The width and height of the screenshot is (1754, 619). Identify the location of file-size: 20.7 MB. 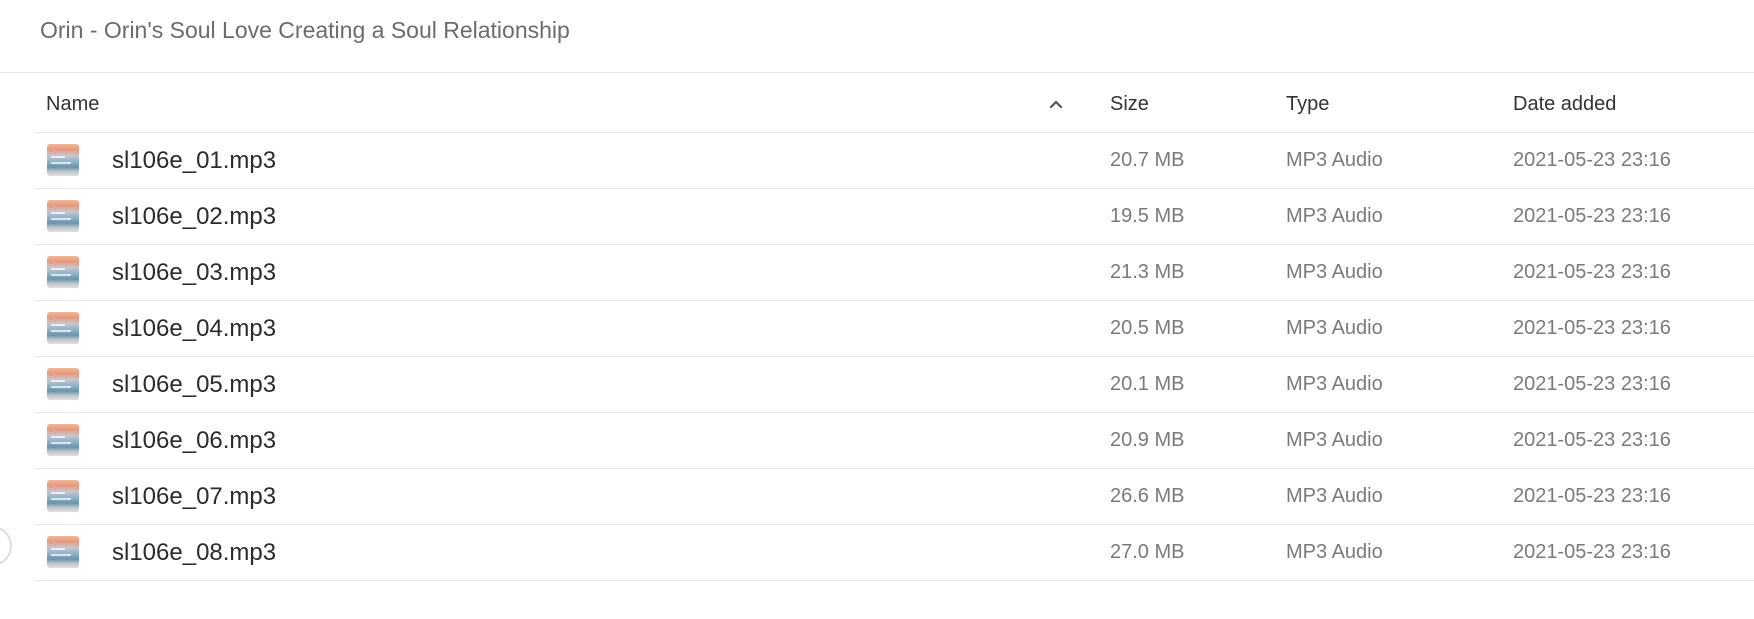
(1147, 160).